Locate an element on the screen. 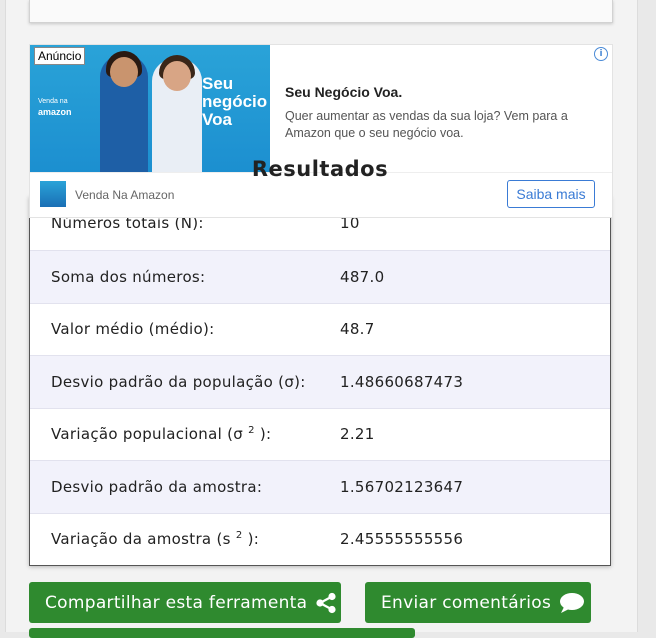 The image size is (656, 638). ad-image-slogan: Seu negócio Voa is located at coordinates (235, 101).